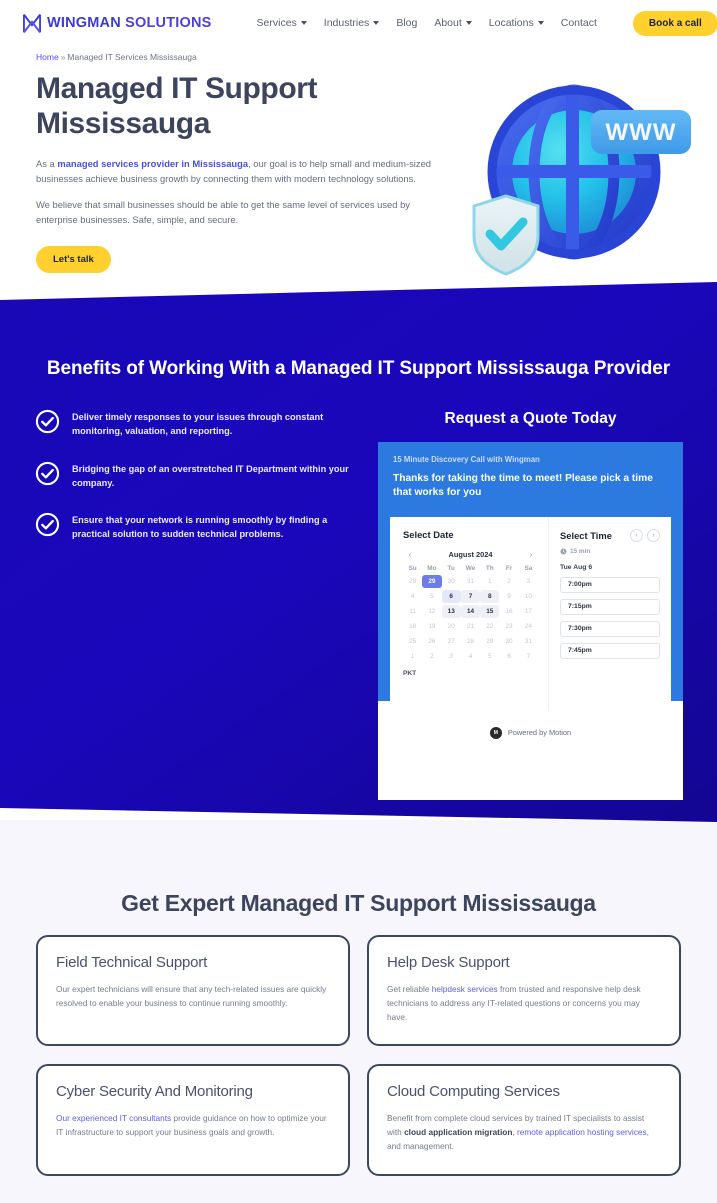 Image resolution: width=717 pixels, height=1203 pixels. I want to click on powered-by-label: Powered by Motion, so click(539, 732).